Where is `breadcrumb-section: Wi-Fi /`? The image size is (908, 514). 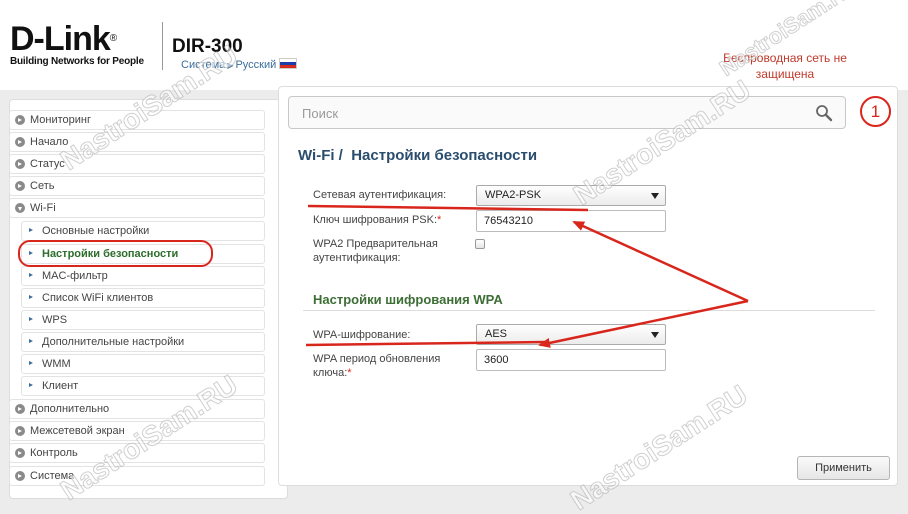
breadcrumb-section: Wi-Fi / is located at coordinates (320, 155).